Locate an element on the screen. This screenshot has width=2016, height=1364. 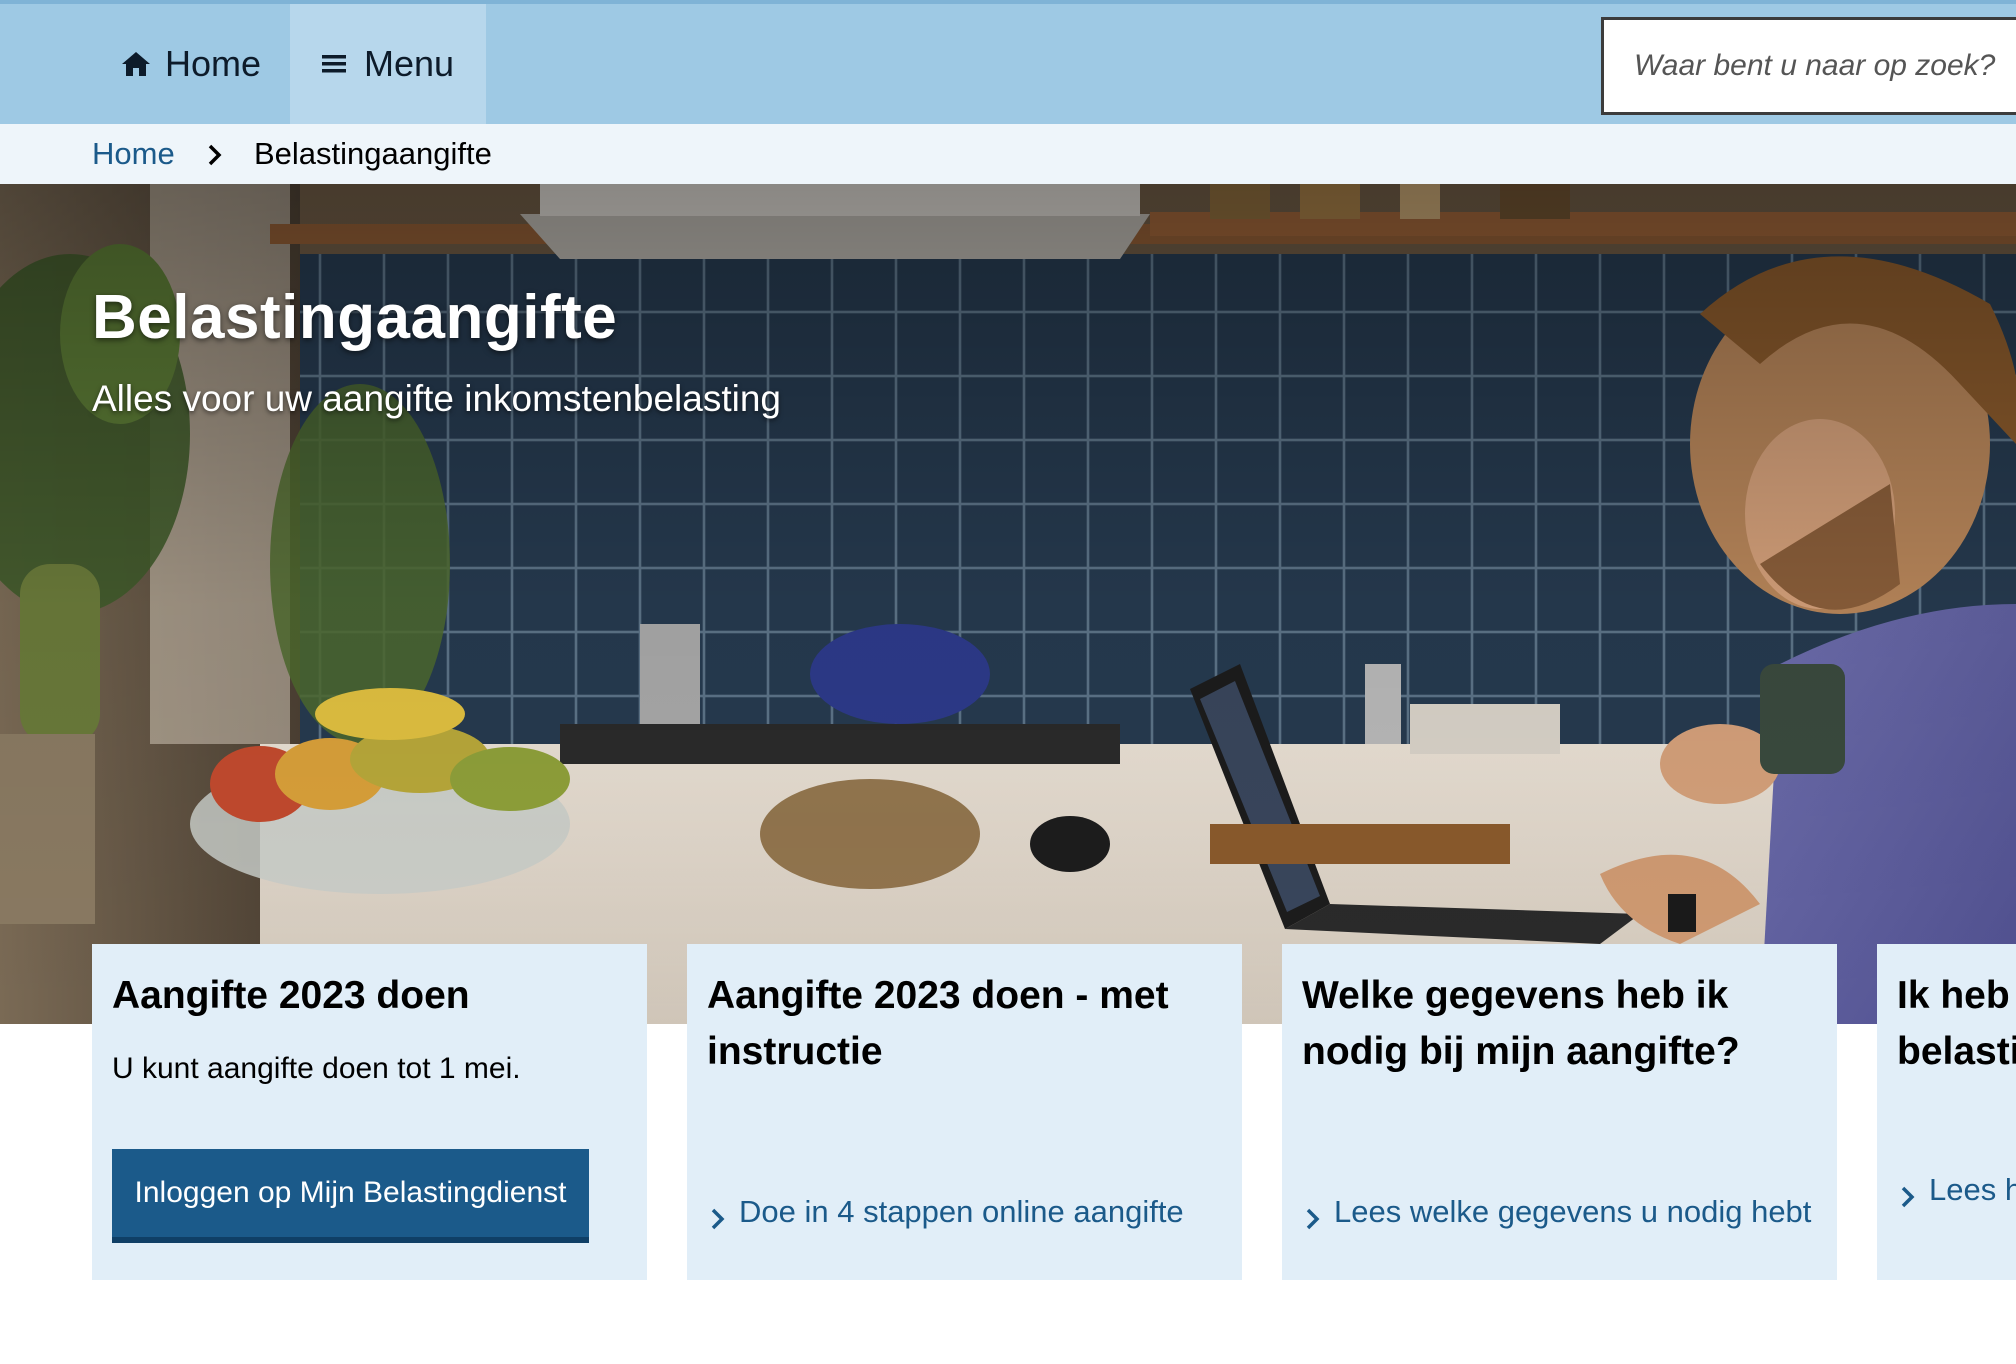
card-link-online-aangifte: Doe in 4 stappen online aangifte is located at coordinates (947, 1216).